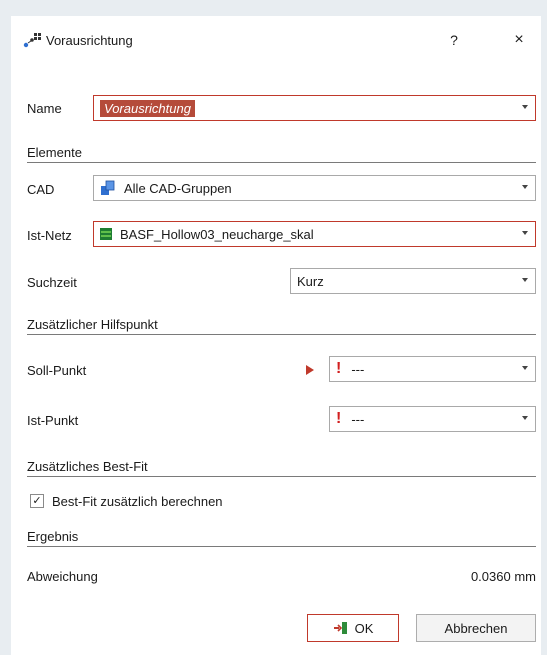 The width and height of the screenshot is (547, 655). Describe the element at coordinates (137, 501) in the screenshot. I see `bestfit-checkbox-label: Best-Fit zusätzlich berechnen` at that location.